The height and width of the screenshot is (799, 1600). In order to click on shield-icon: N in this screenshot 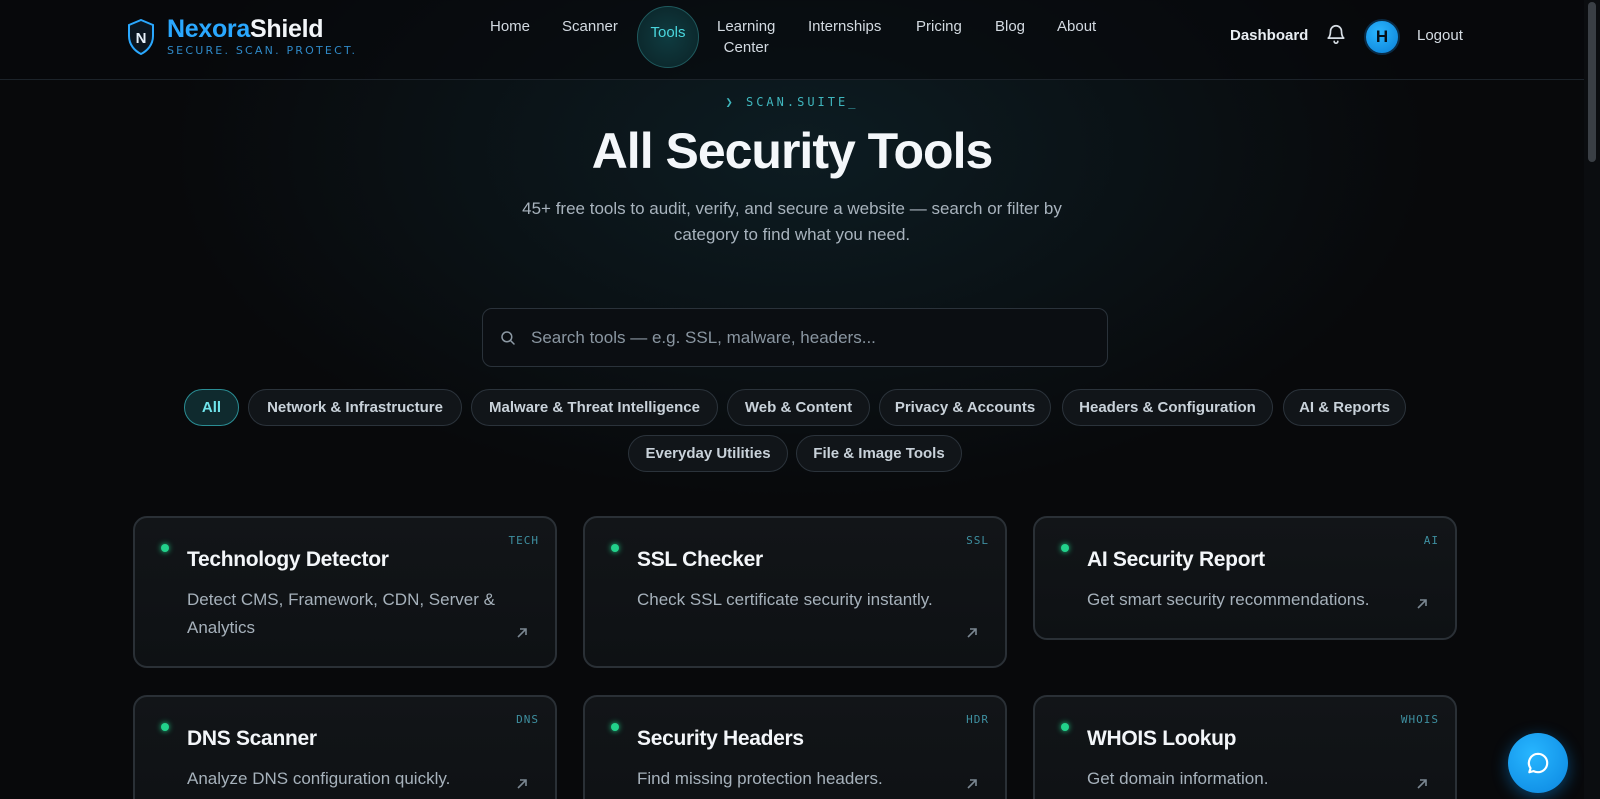, I will do `click(141, 36)`.